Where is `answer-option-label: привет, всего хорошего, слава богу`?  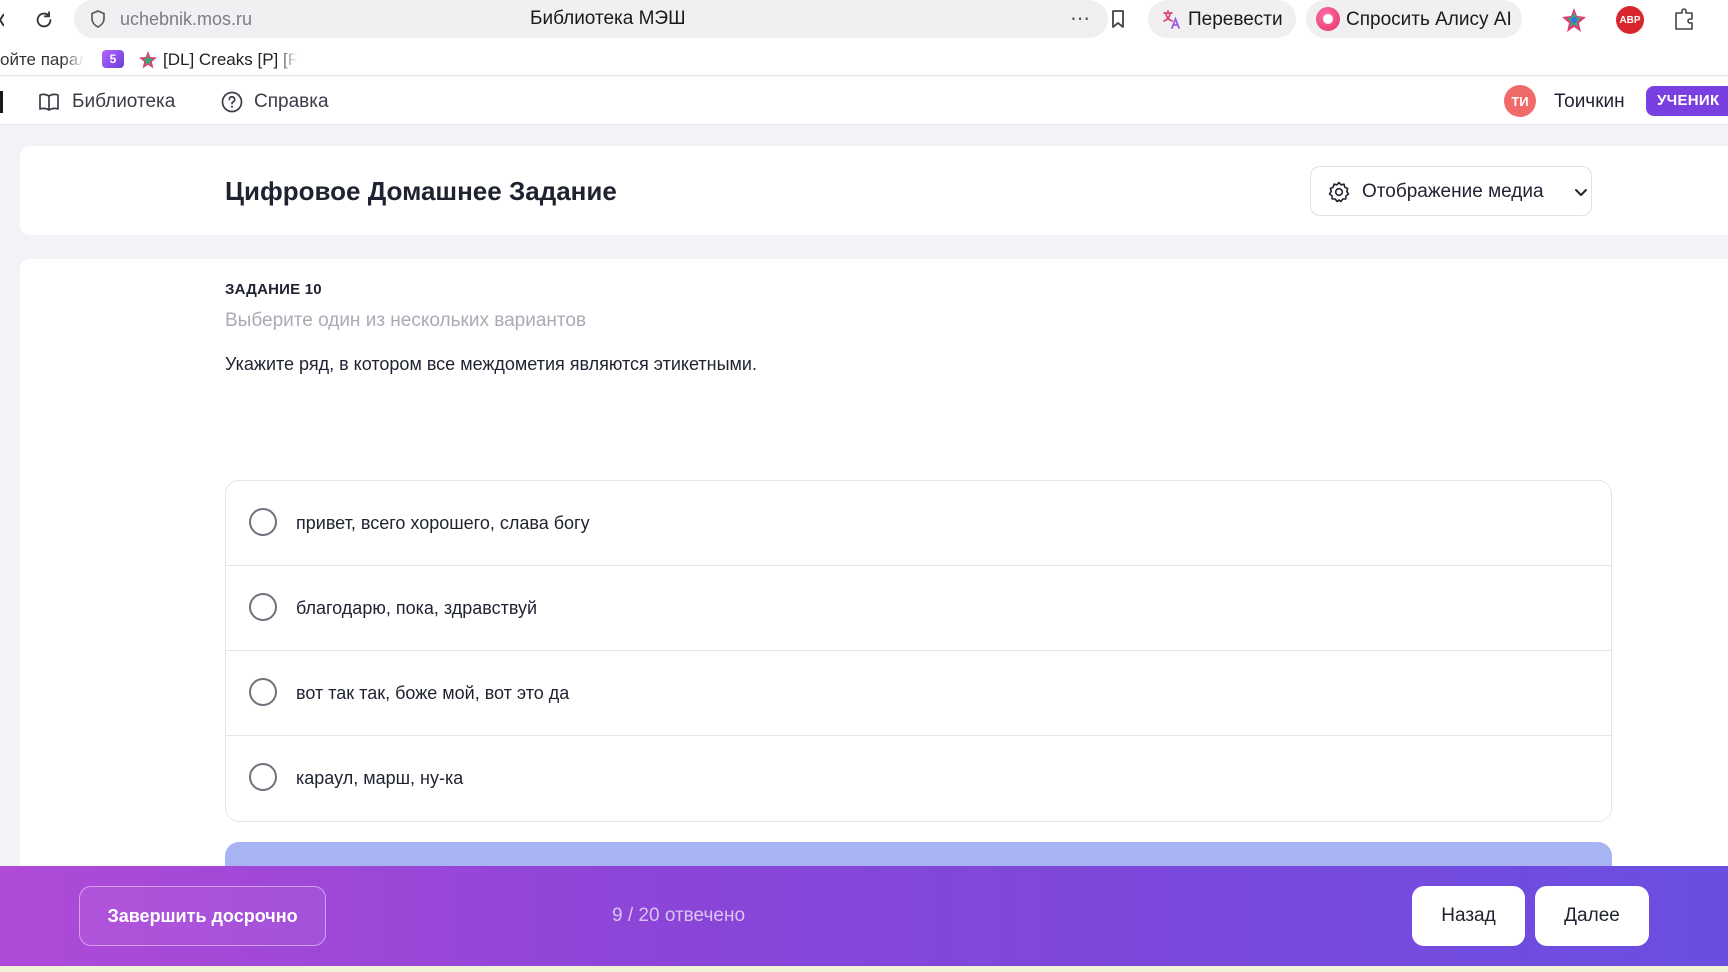 answer-option-label: привет, всего хорошего, слава богу is located at coordinates (443, 523).